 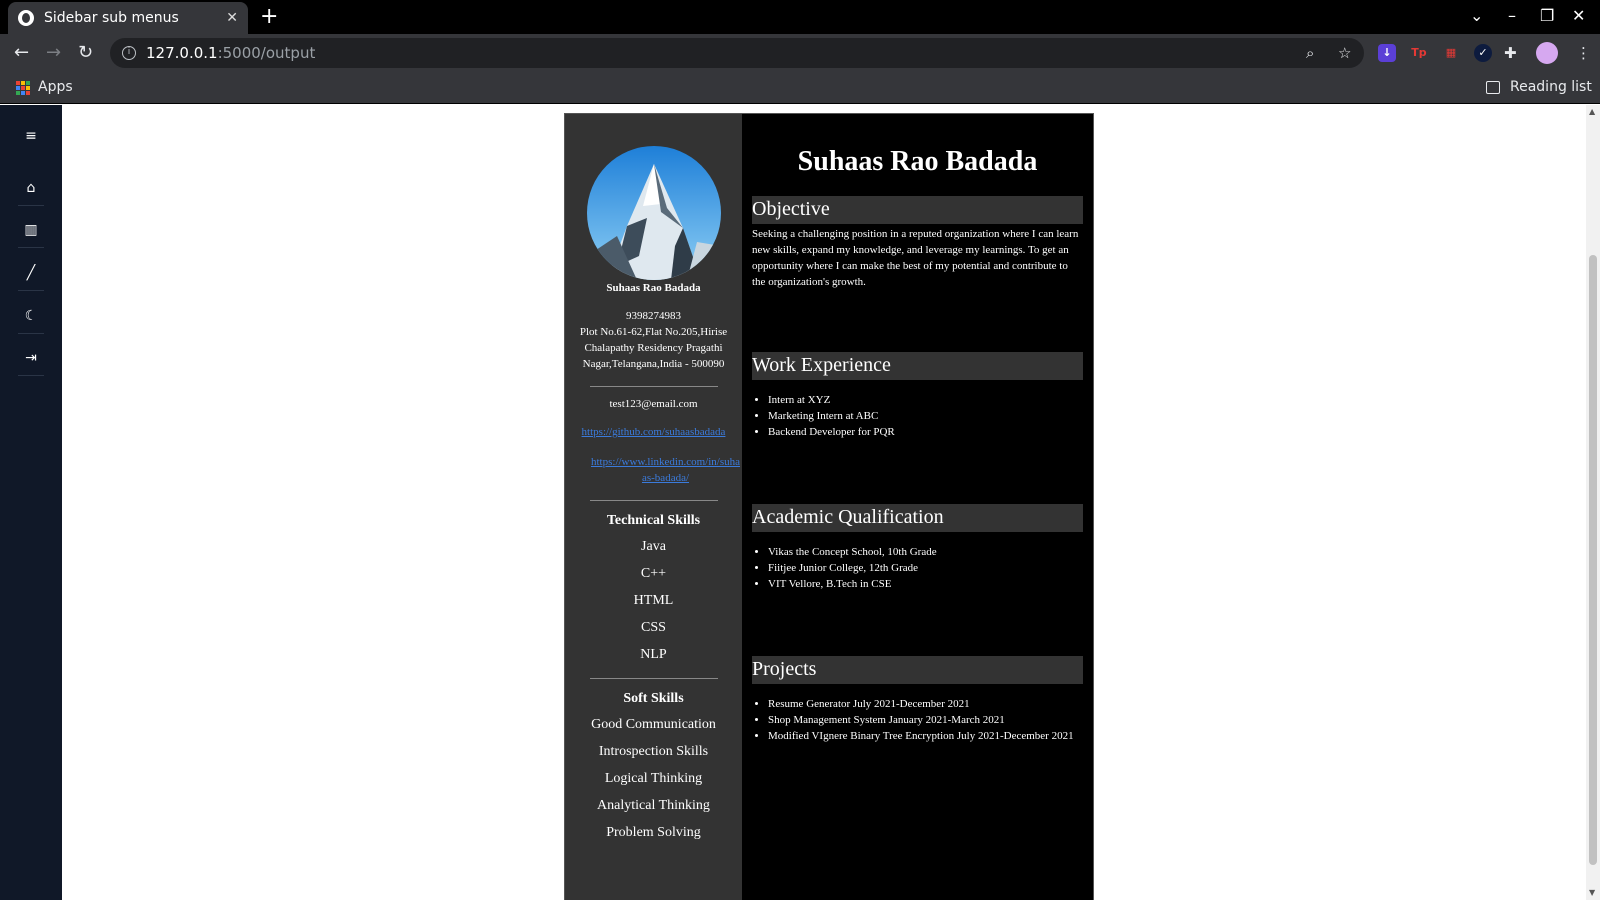 I want to click on new-tab-button: +, so click(x=269, y=17).